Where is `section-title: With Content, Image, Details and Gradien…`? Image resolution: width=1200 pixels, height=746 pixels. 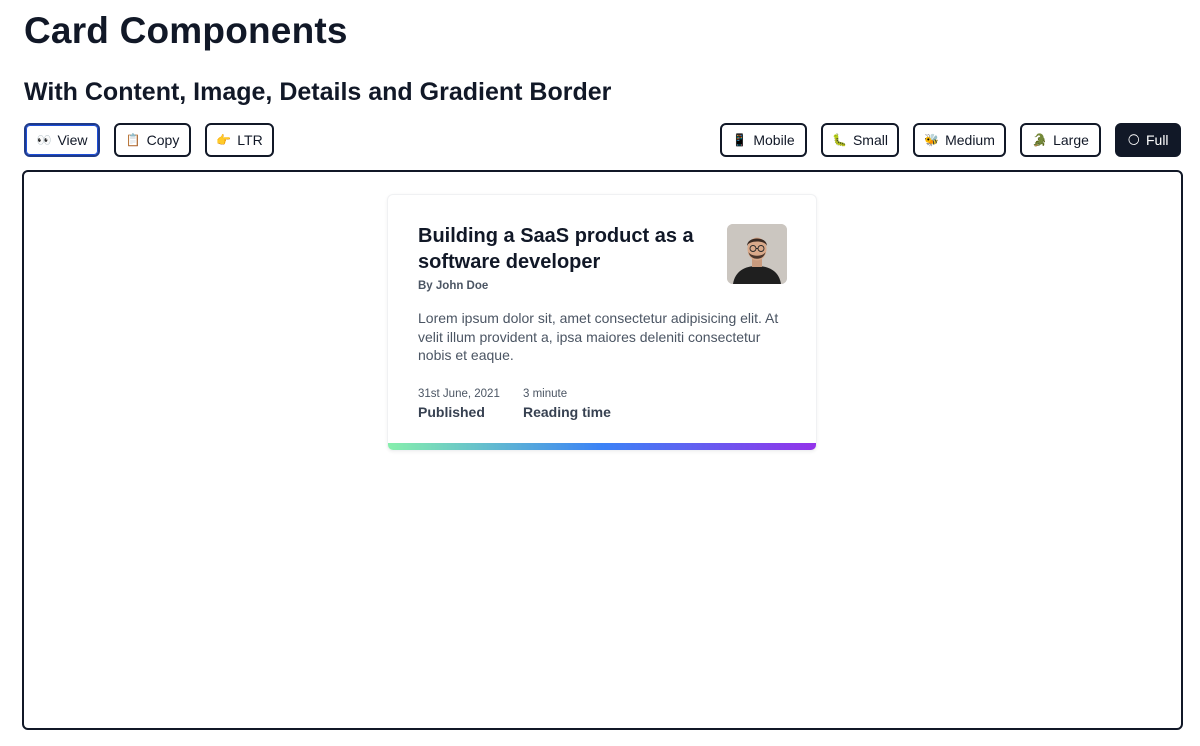
section-title: With Content, Image, Details and Gradien… is located at coordinates (318, 92).